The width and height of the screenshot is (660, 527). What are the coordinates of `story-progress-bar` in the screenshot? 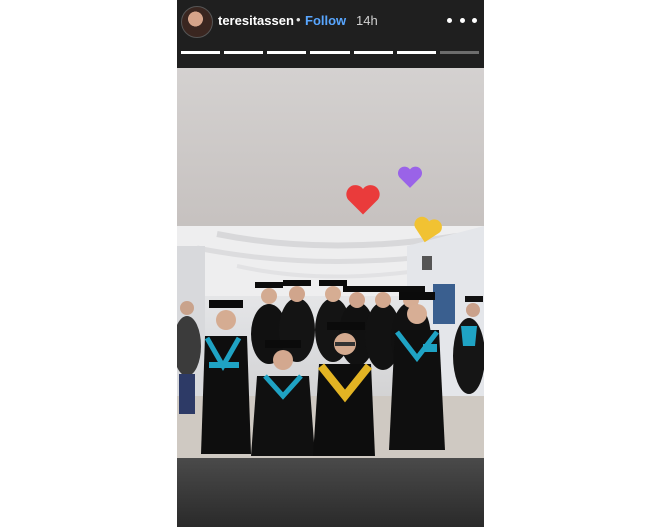 It's located at (330, 52).